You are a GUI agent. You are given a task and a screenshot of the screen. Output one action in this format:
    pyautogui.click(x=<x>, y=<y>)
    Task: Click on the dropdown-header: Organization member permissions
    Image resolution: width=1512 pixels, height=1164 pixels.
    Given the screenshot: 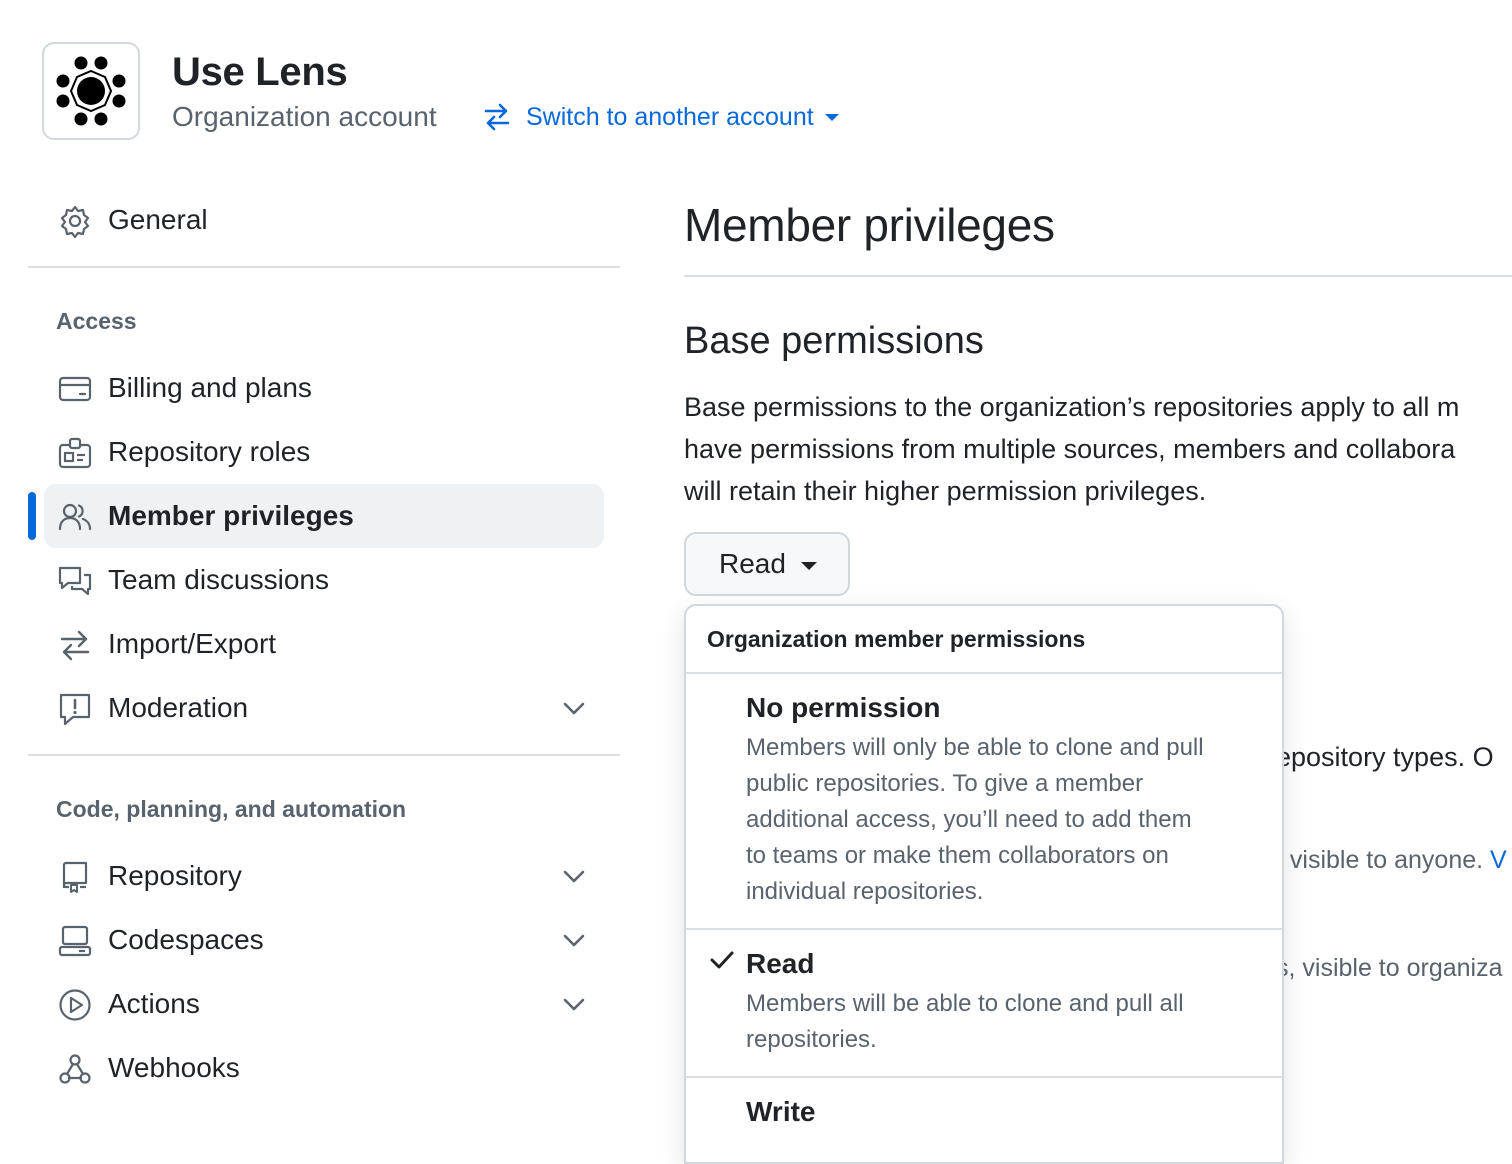 What is the action you would take?
    pyautogui.click(x=984, y=640)
    